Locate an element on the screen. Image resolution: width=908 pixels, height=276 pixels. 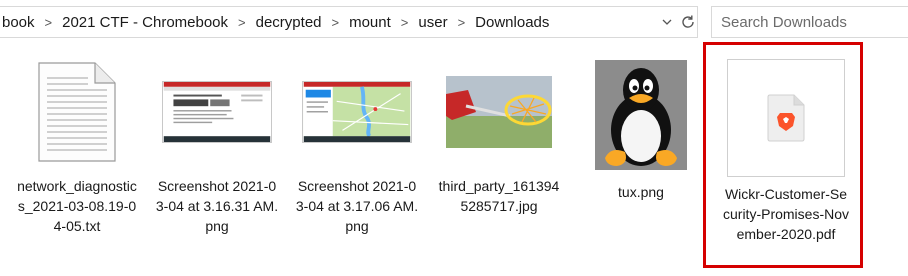
file-item: Screenshot 2021-03-04 at 3.17.06 AM.png is located at coordinates (357, 146).